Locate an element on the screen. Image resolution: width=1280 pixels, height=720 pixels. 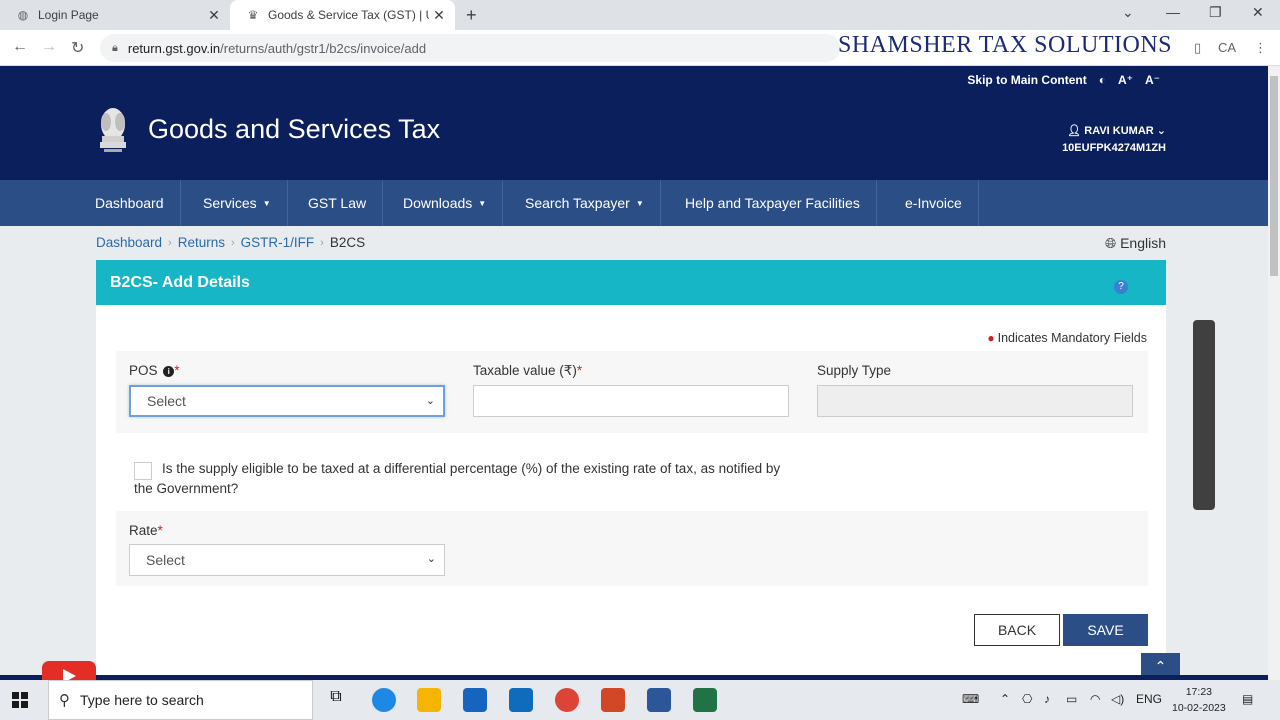
user-icon: 👤︎ is located at coordinates (1076, 131).